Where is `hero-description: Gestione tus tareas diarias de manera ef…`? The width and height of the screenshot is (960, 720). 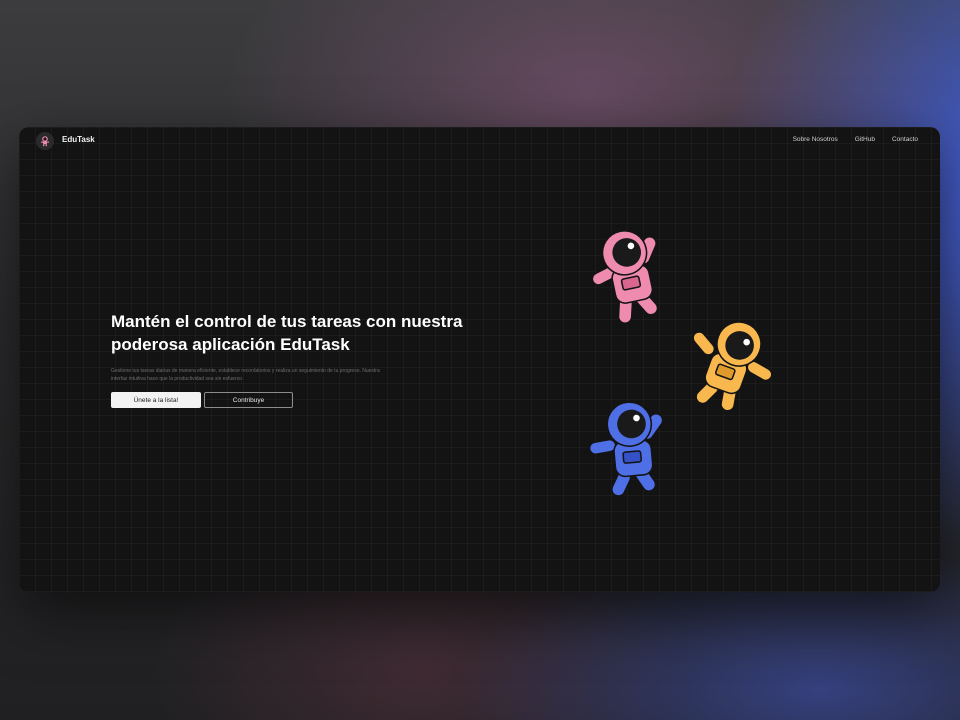 hero-description: Gestione tus tareas diarias de manera ef… is located at coordinates (245, 375).